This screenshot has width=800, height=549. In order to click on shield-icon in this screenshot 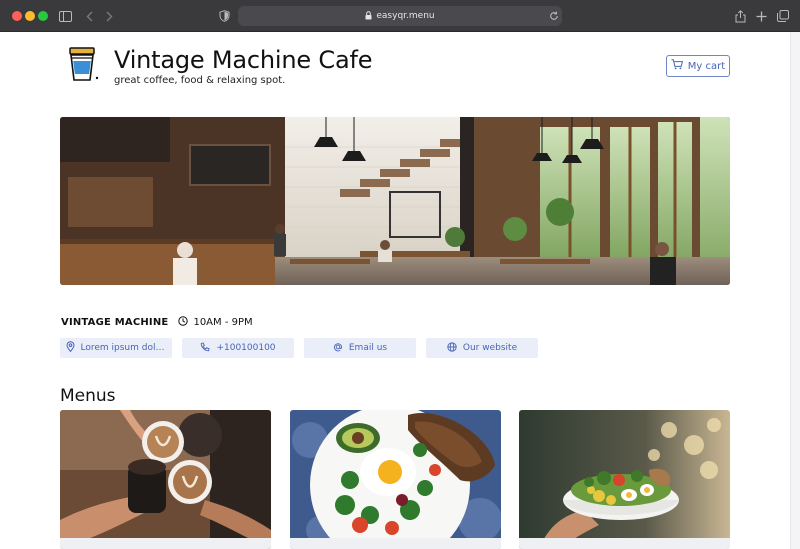, I will do `click(224, 16)`.